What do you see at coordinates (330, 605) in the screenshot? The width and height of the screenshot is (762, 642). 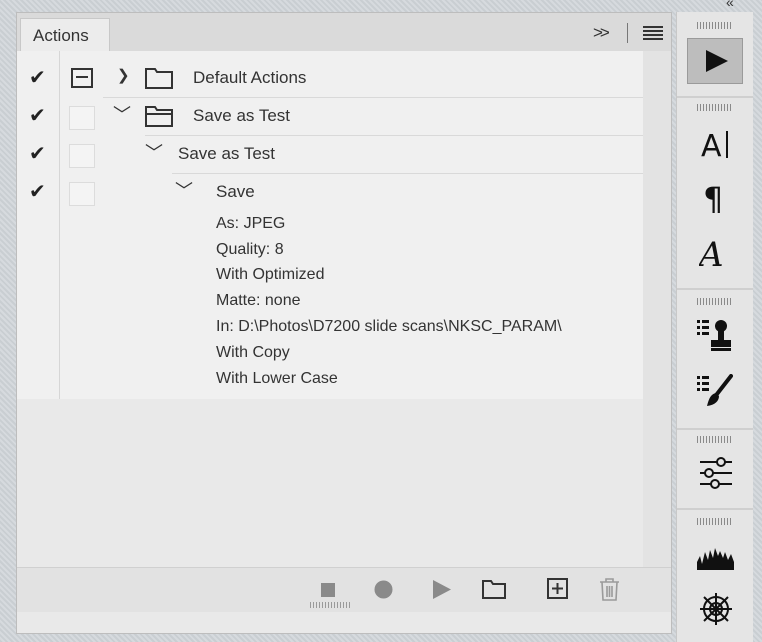 I see `panel-resize-grip` at bounding box center [330, 605].